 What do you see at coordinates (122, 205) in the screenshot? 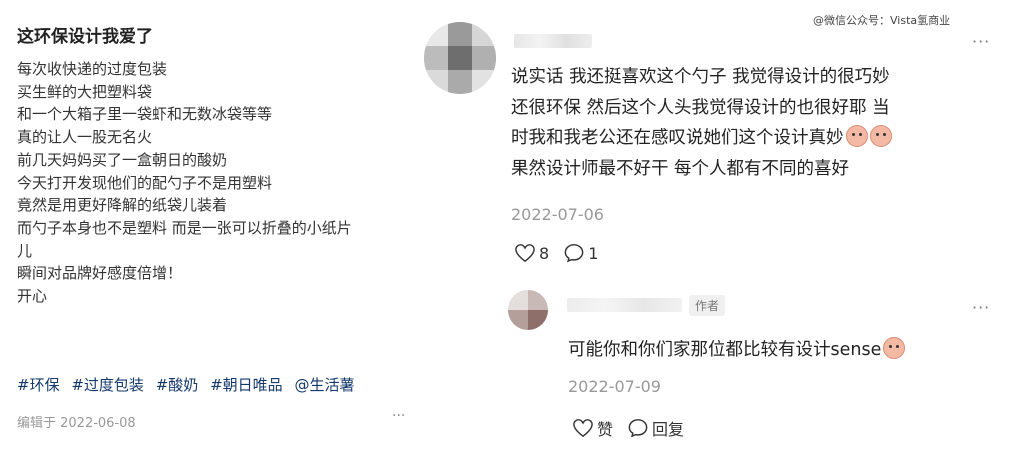
I see `post-line: 竟然是用更好降解的纸袋儿装着` at bounding box center [122, 205].